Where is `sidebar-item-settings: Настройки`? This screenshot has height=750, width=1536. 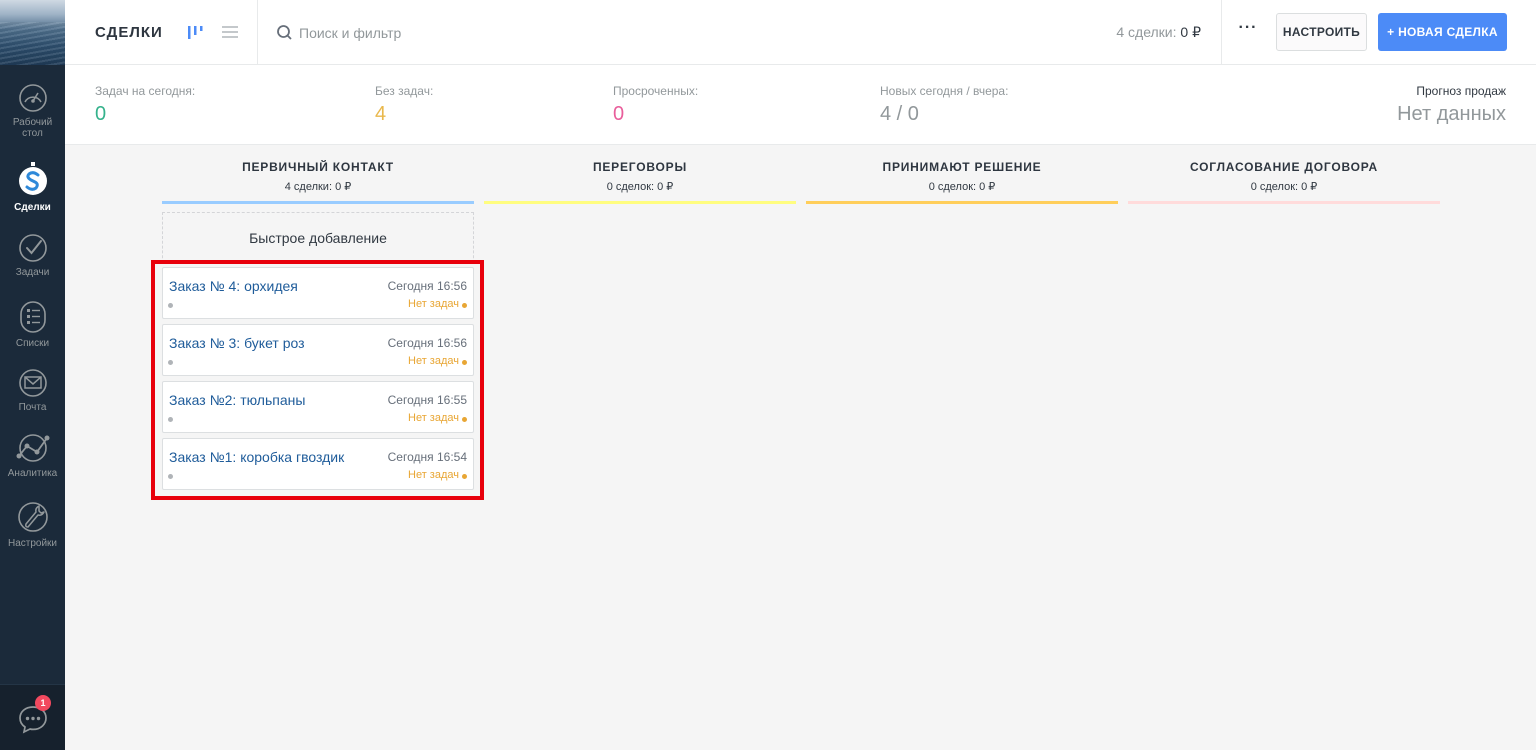 sidebar-item-settings: Настройки is located at coordinates (32, 524).